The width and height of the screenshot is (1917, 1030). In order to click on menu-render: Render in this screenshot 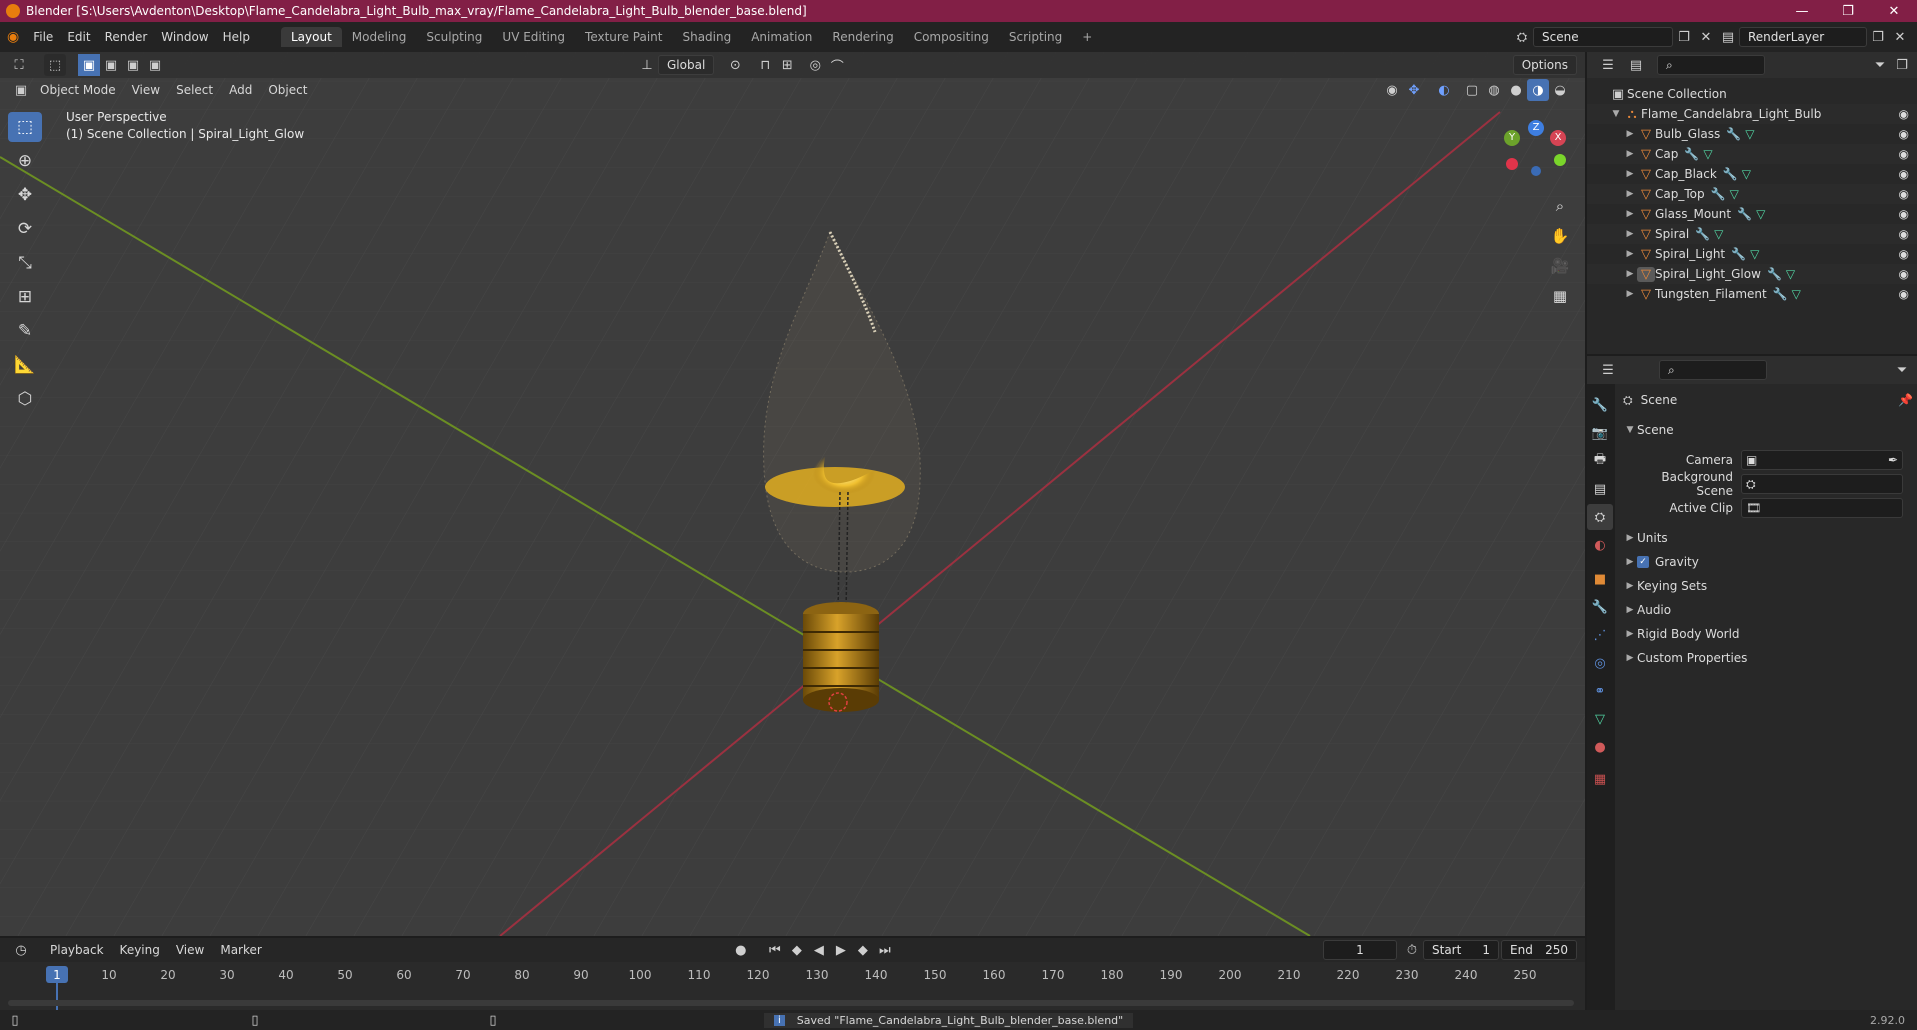, I will do `click(126, 37)`.